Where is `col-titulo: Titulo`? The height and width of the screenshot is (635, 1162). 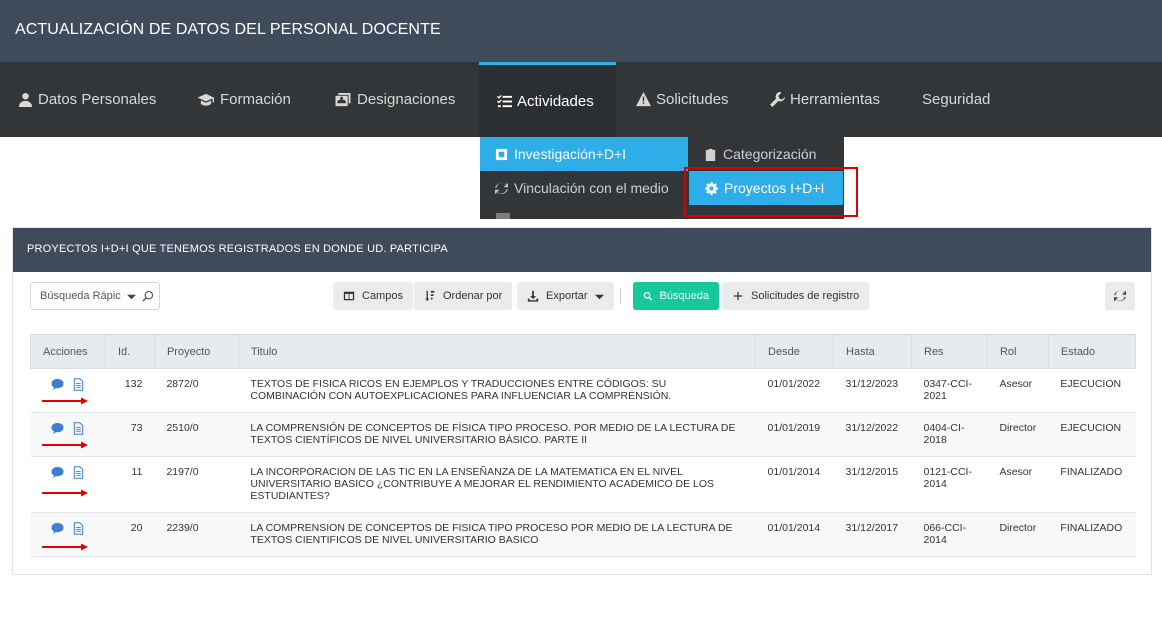
col-titulo: Titulo is located at coordinates (497, 351).